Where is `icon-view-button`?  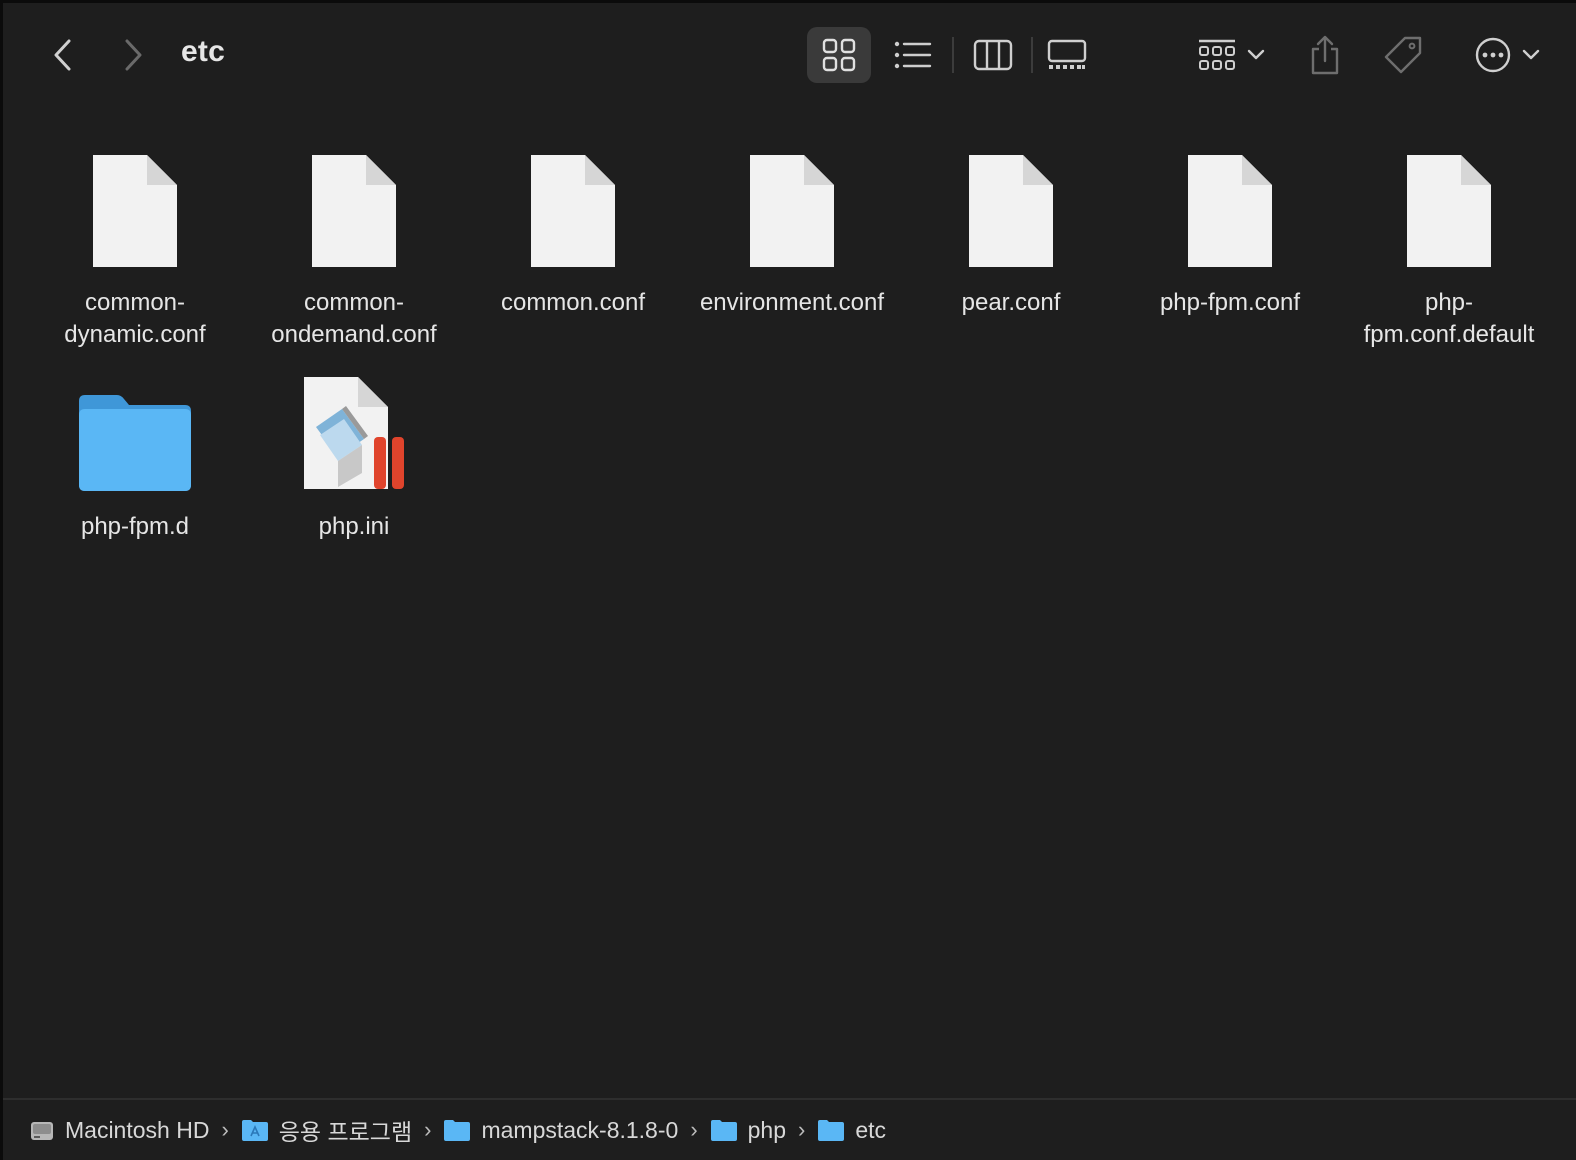 icon-view-button is located at coordinates (839, 55).